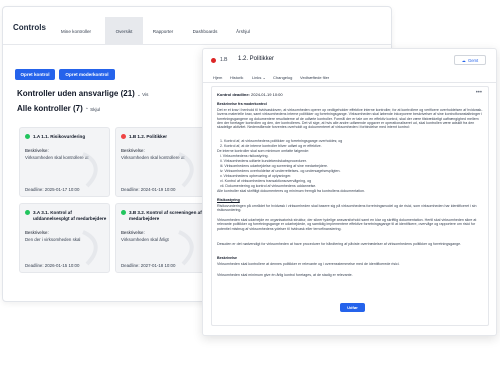 This screenshot has width=500, height=375. I want to click on tab-arshjul: Årshjul, so click(243, 31).